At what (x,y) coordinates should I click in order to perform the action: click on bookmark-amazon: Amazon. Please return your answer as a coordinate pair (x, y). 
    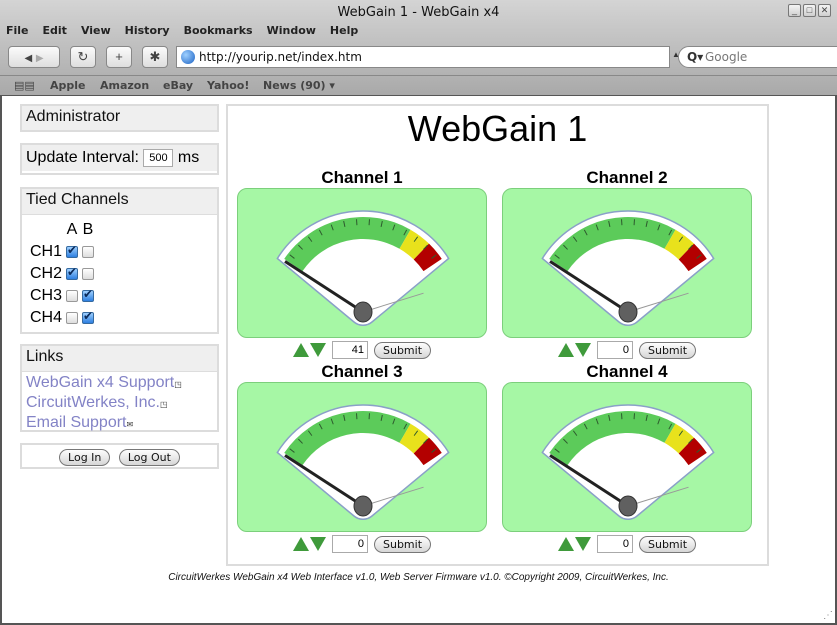
    Looking at the image, I should click on (124, 85).